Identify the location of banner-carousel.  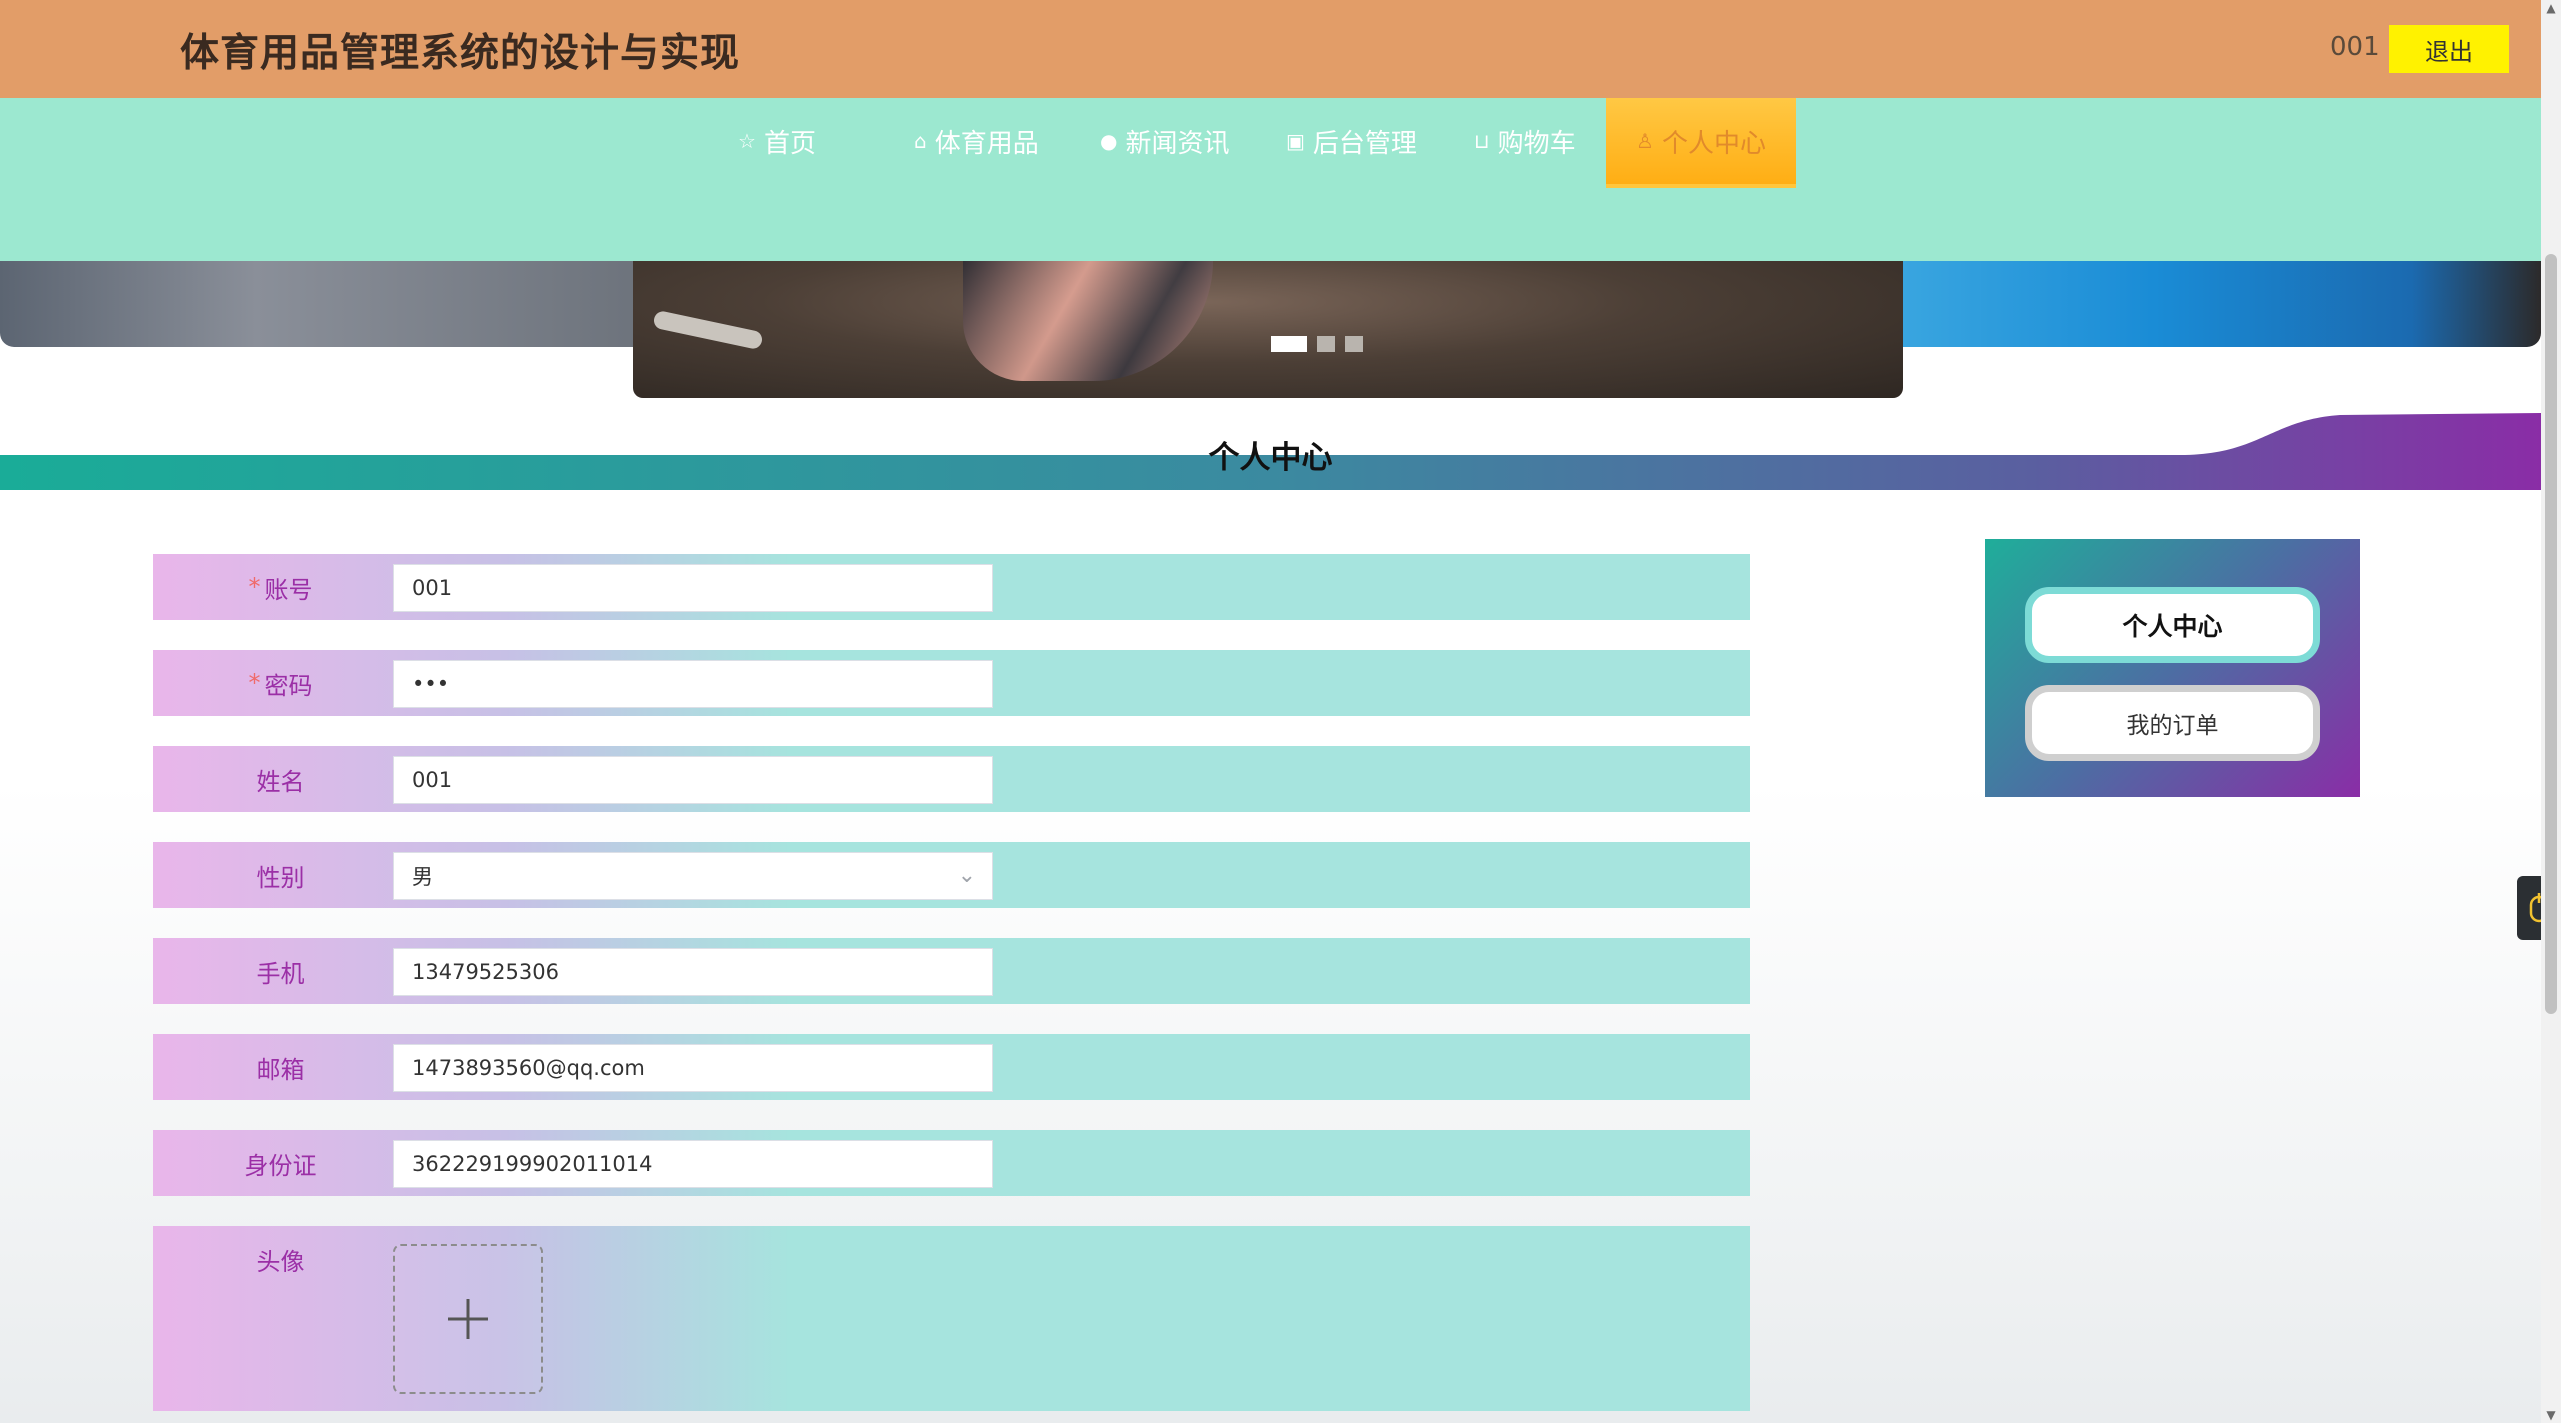
(1270, 331).